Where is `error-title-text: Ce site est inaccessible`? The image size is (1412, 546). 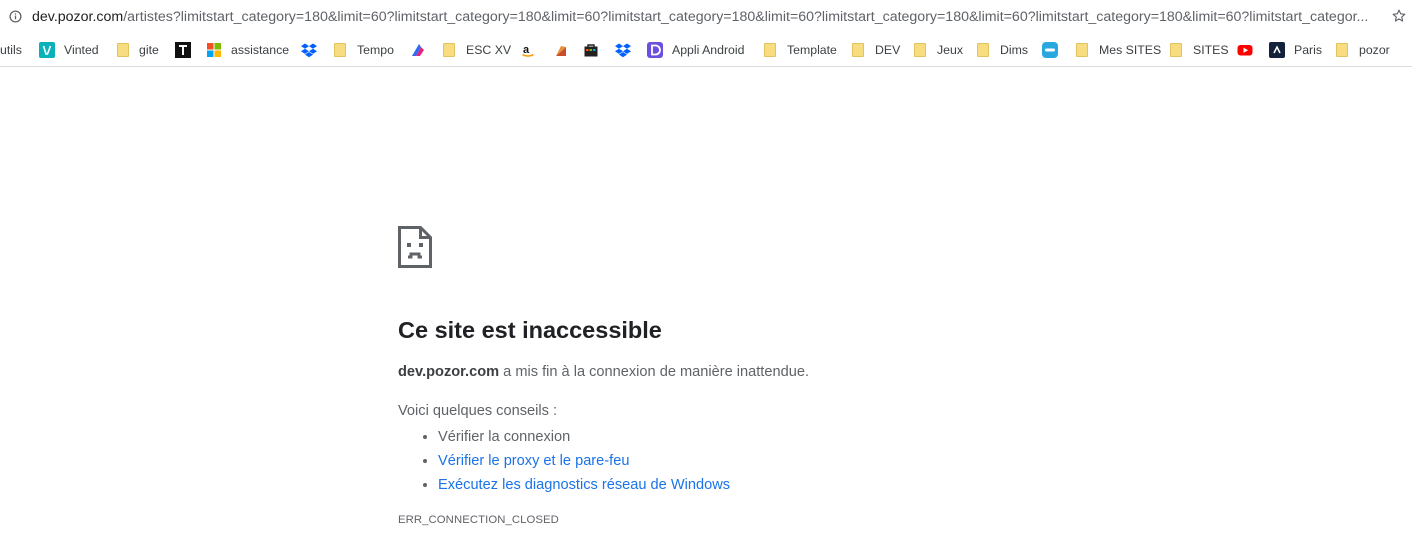
error-title-text: Ce site est inaccessible is located at coordinates (530, 330).